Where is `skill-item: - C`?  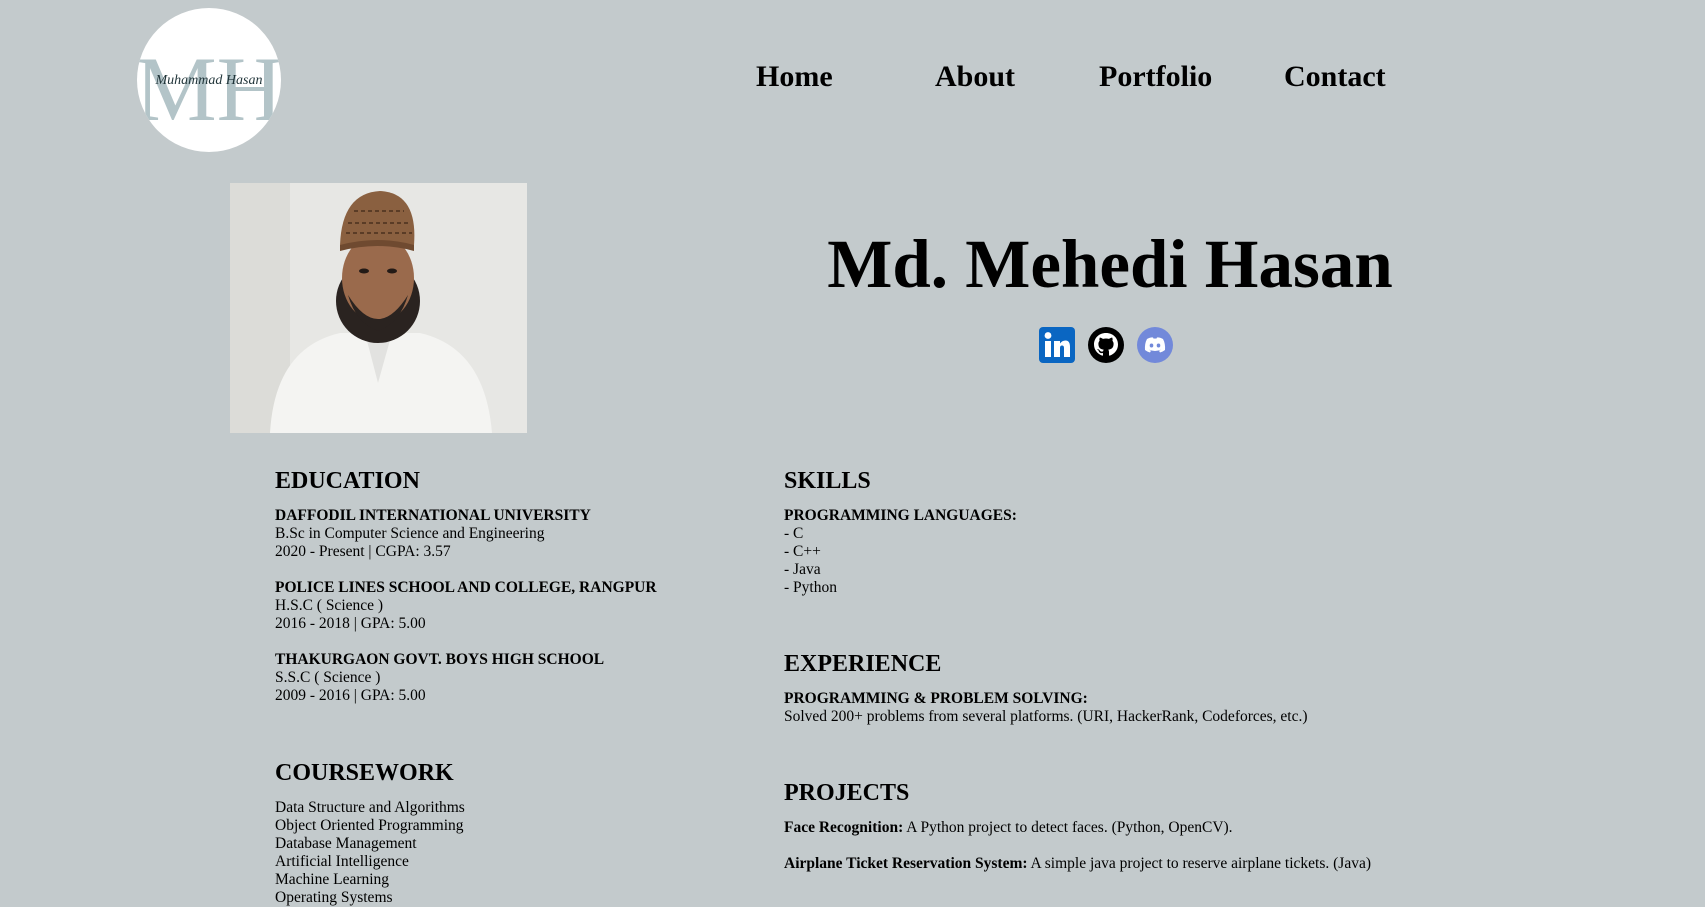
skill-item: - C is located at coordinates (794, 533).